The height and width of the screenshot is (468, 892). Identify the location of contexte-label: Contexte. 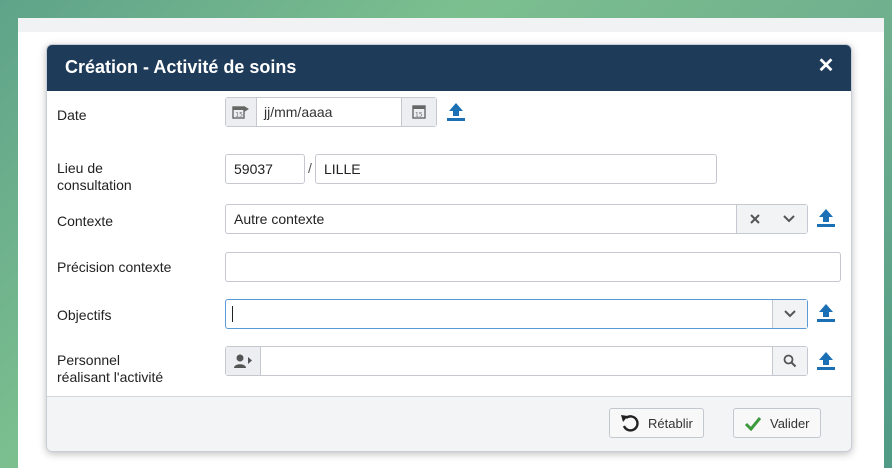
(85, 221).